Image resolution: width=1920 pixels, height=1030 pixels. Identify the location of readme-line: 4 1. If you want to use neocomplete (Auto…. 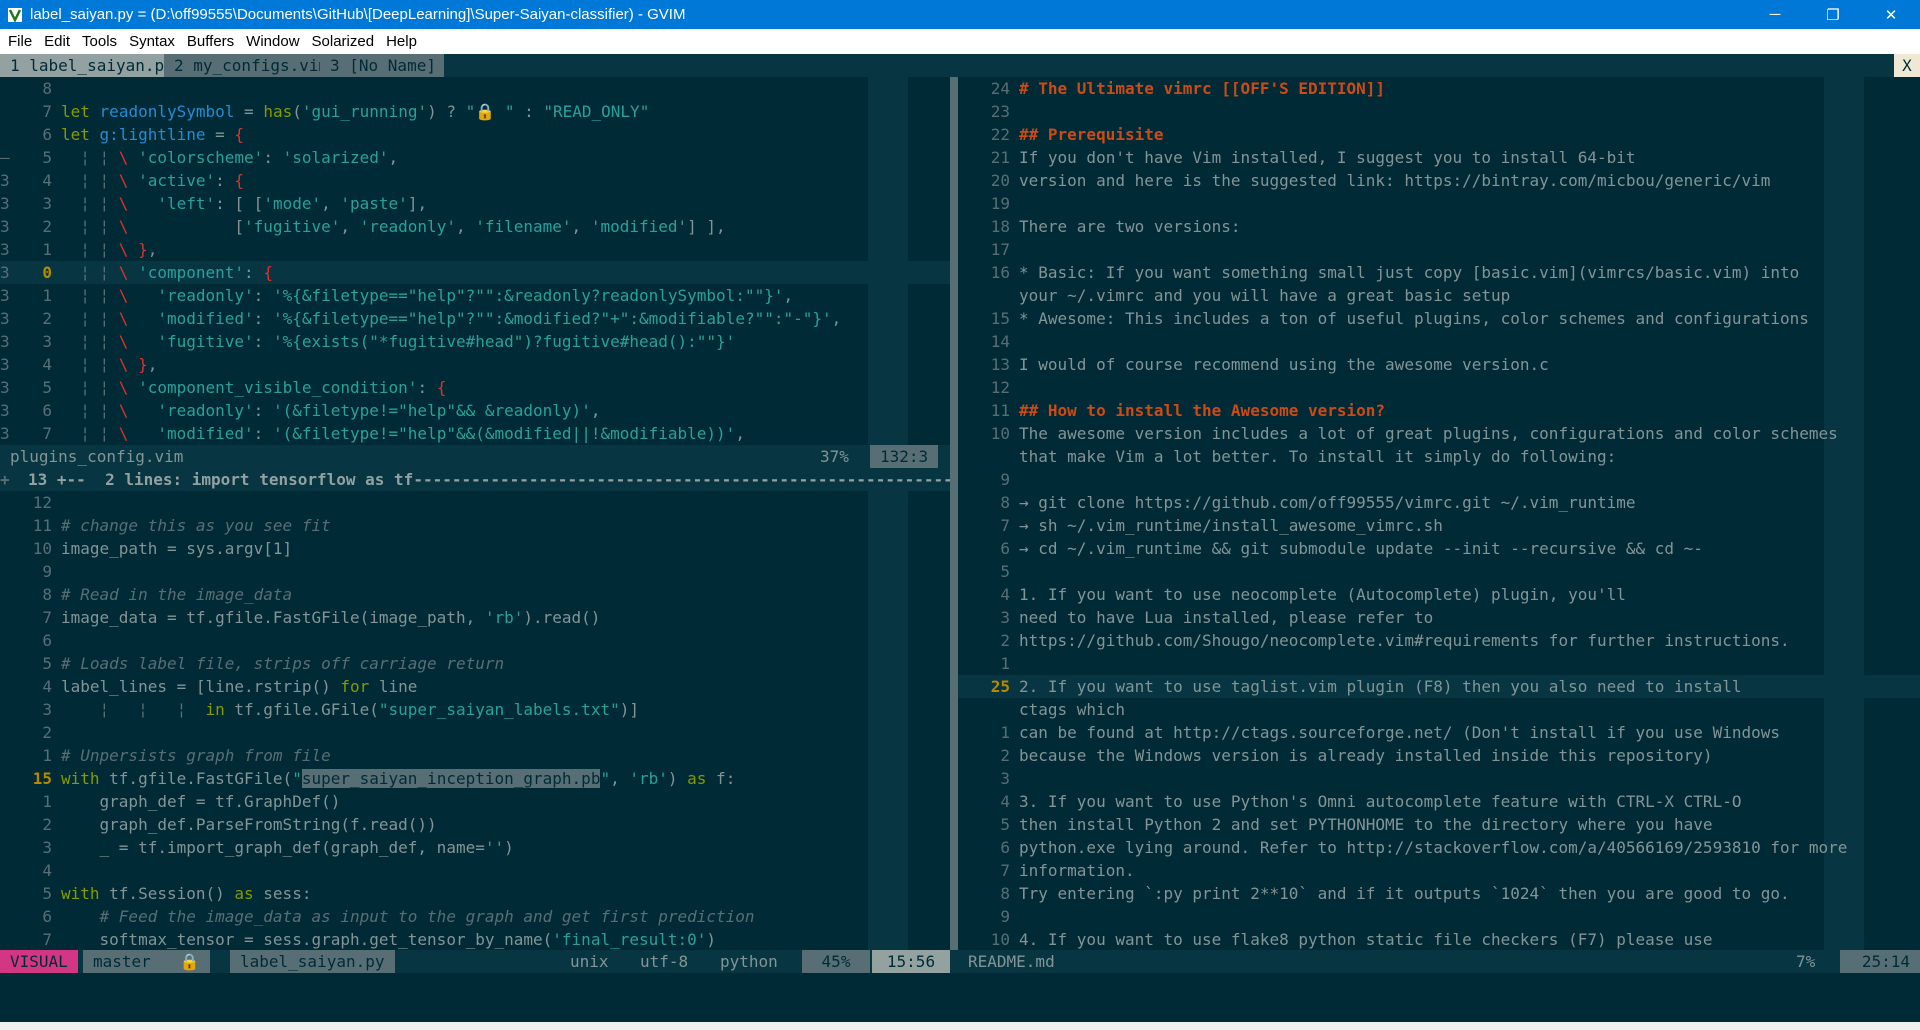
(1313, 594).